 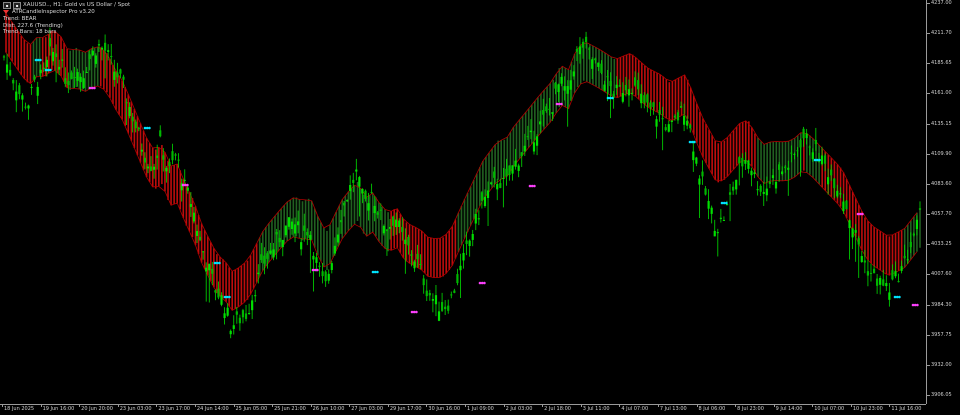 What do you see at coordinates (596, 409) in the screenshot?
I see `time-label: 3 Jul 11:00` at bounding box center [596, 409].